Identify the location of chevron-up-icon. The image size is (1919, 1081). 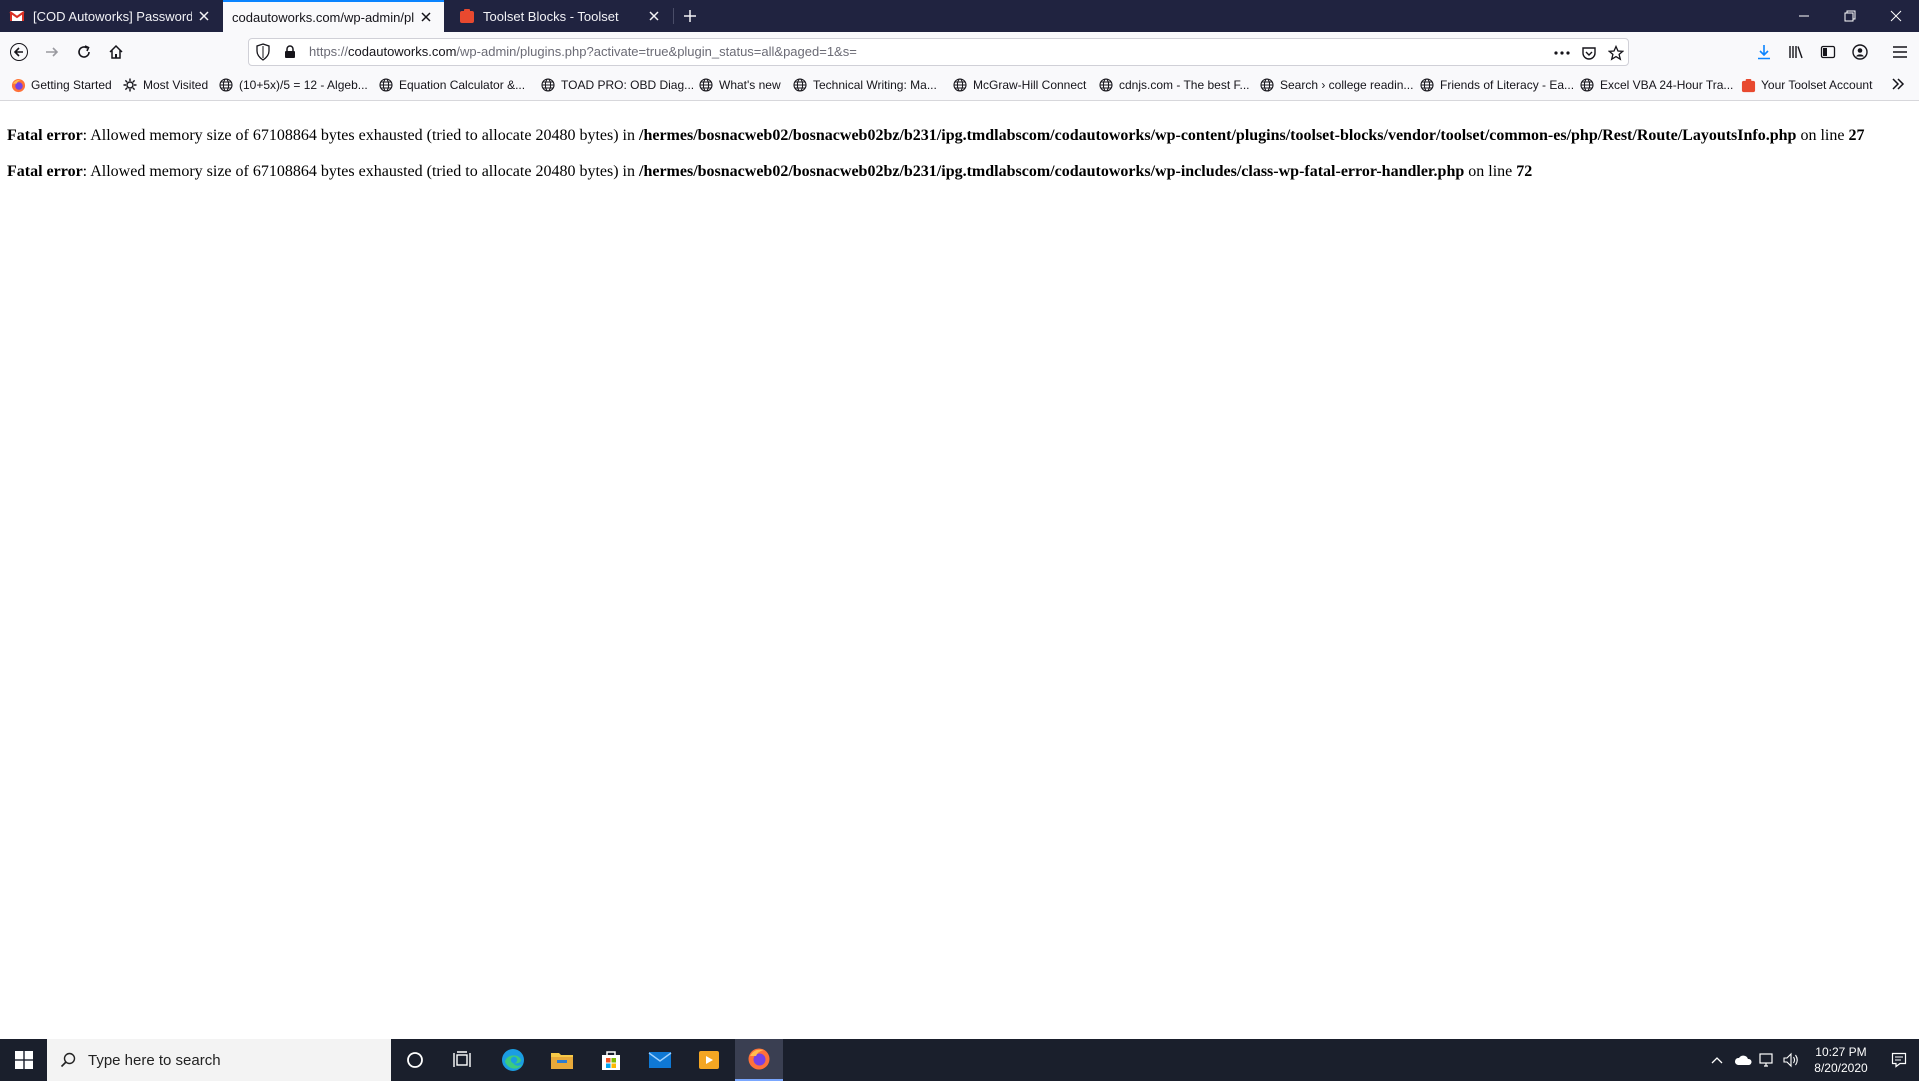
(1717, 1060).